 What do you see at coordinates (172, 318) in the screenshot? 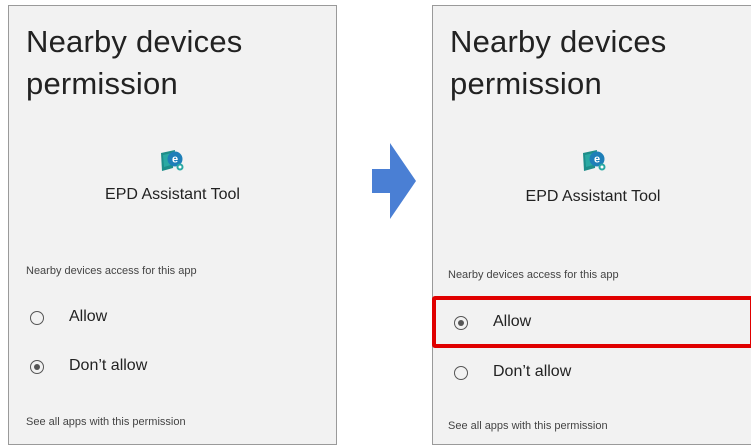
I see `option-allow: Allow` at bounding box center [172, 318].